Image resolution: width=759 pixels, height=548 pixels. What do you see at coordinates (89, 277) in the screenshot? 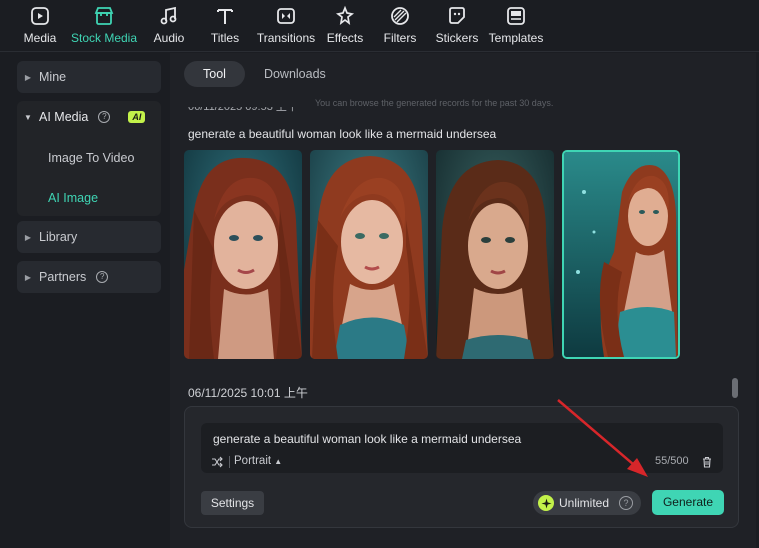
I see `sidebar-item-partners: ▶ Partners ?` at bounding box center [89, 277].